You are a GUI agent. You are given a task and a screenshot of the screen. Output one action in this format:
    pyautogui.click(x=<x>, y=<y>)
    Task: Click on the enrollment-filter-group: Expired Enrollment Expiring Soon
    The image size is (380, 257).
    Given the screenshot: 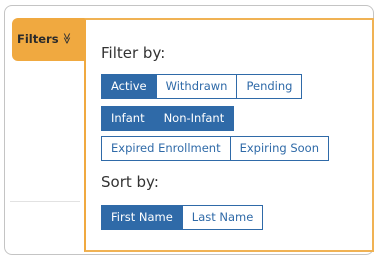 What is the action you would take?
    pyautogui.click(x=215, y=148)
    